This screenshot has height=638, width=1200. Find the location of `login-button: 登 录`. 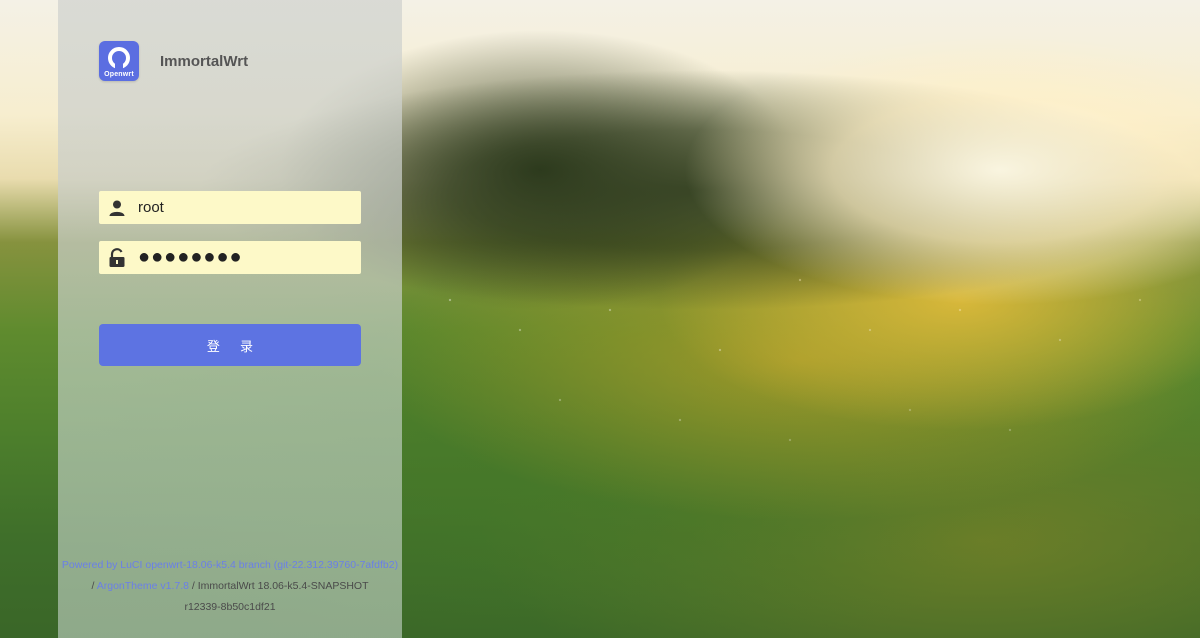

login-button: 登 录 is located at coordinates (230, 345).